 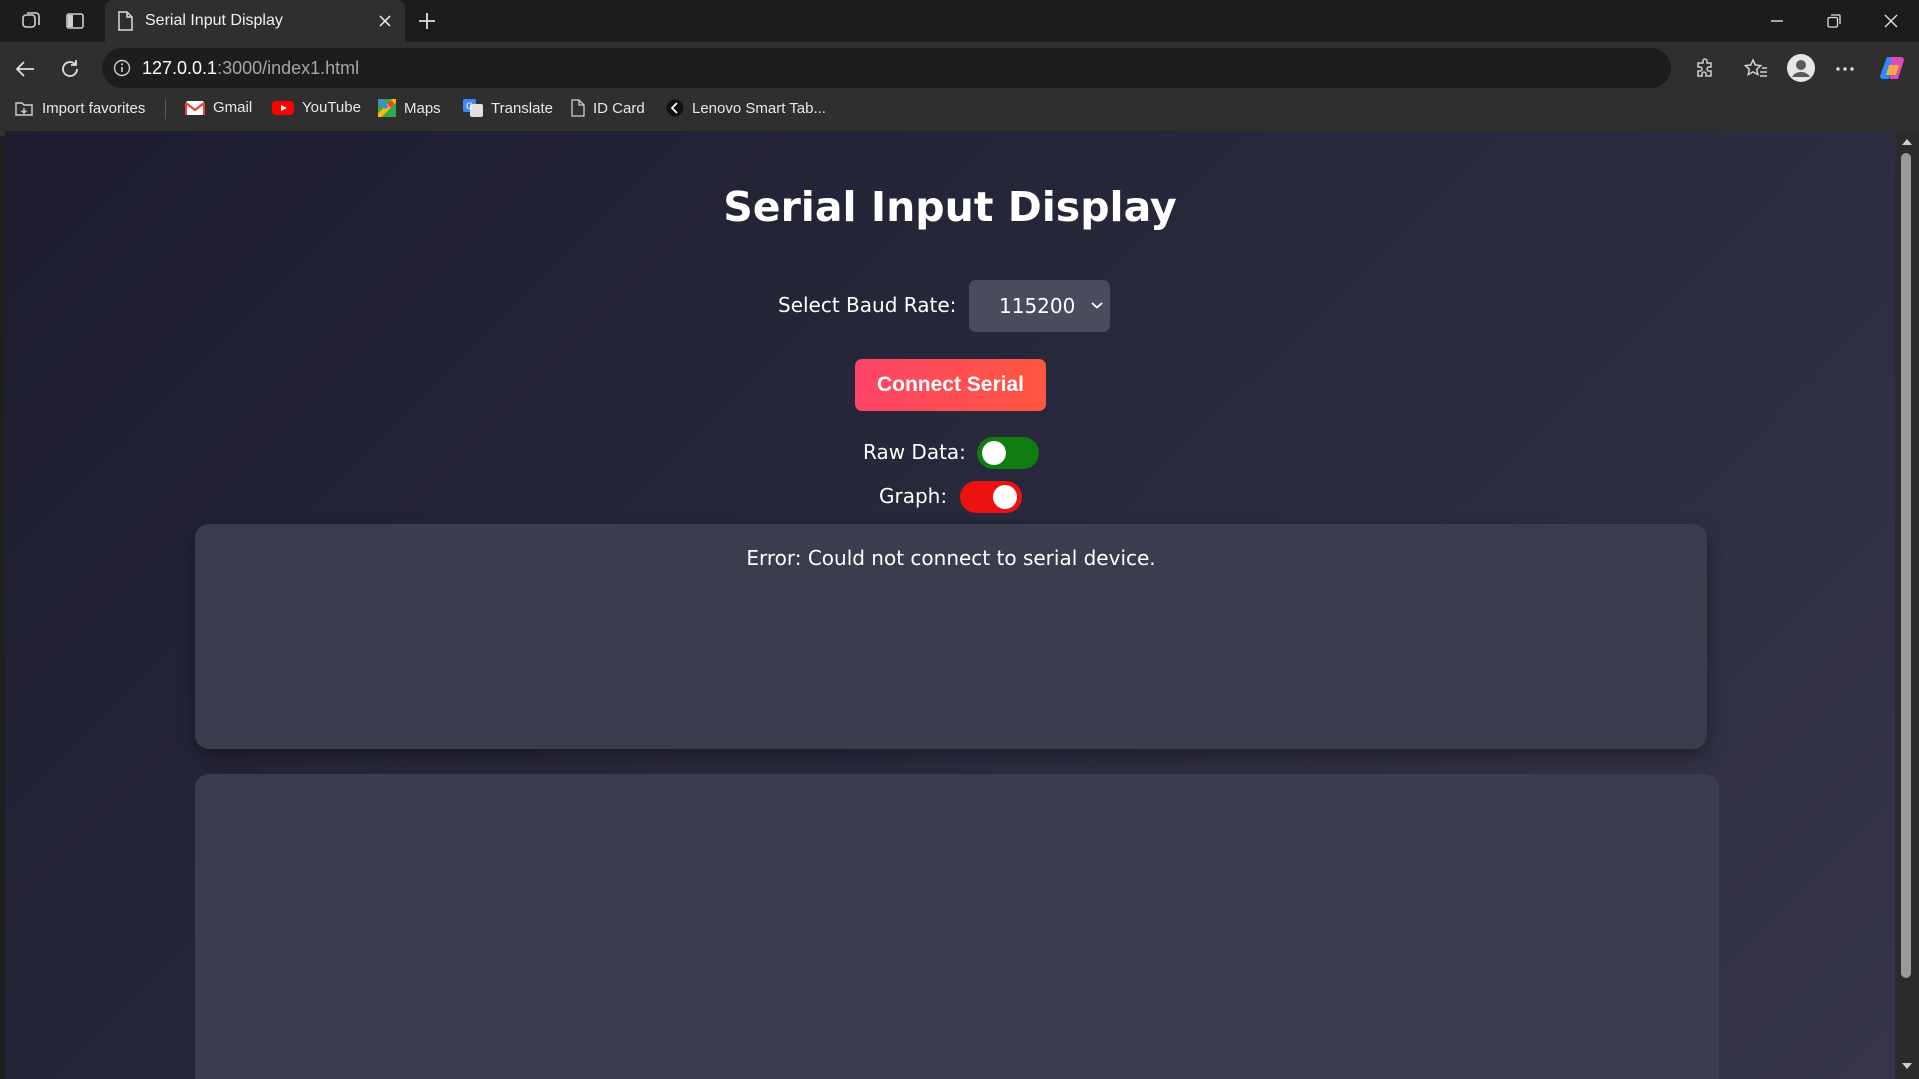 I want to click on baud-rate-value: 115200, so click(x=1037, y=306).